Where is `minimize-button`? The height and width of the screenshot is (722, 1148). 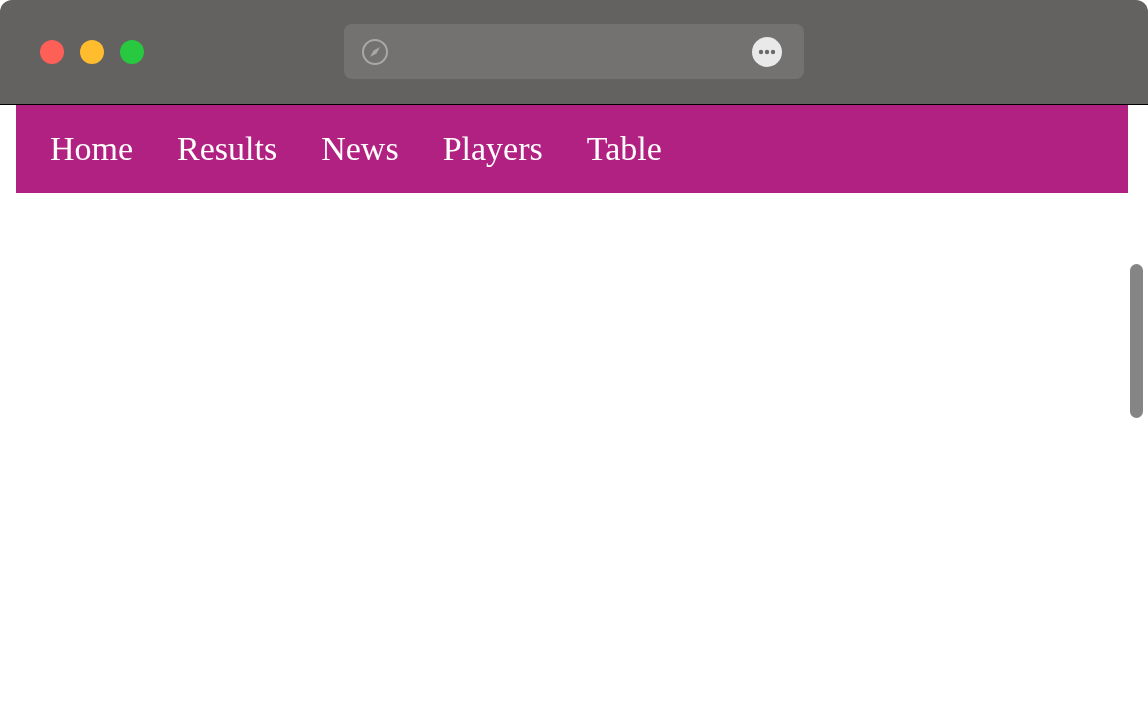 minimize-button is located at coordinates (92, 52).